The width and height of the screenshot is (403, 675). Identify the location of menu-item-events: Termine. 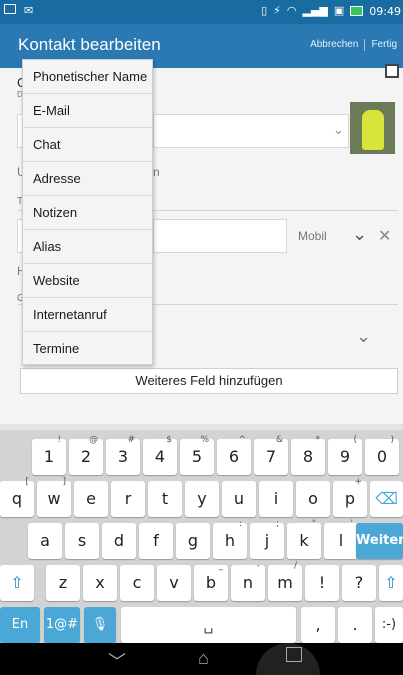
(87, 349).